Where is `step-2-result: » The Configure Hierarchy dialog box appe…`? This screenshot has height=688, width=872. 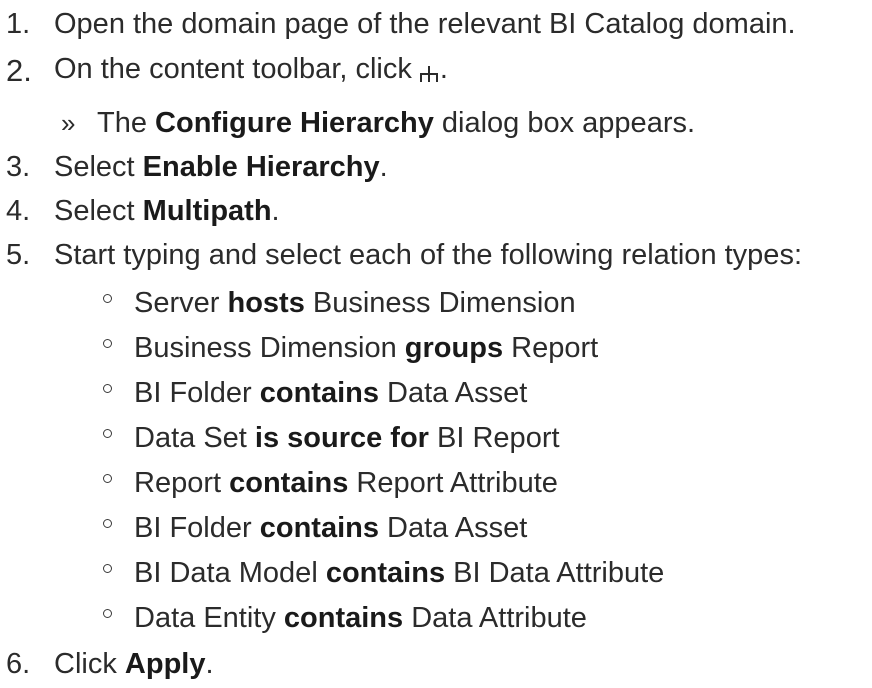
step-2-result: » The Configure Hierarchy dialog box appe… is located at coordinates (347, 123).